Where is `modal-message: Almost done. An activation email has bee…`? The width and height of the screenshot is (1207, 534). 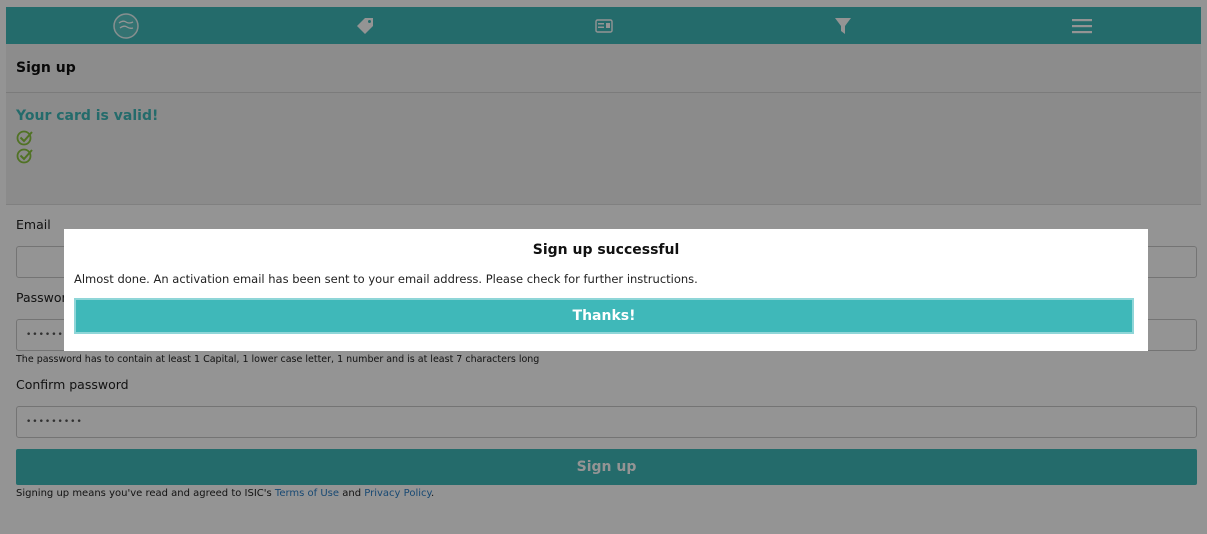 modal-message: Almost done. An activation email has bee… is located at coordinates (386, 279).